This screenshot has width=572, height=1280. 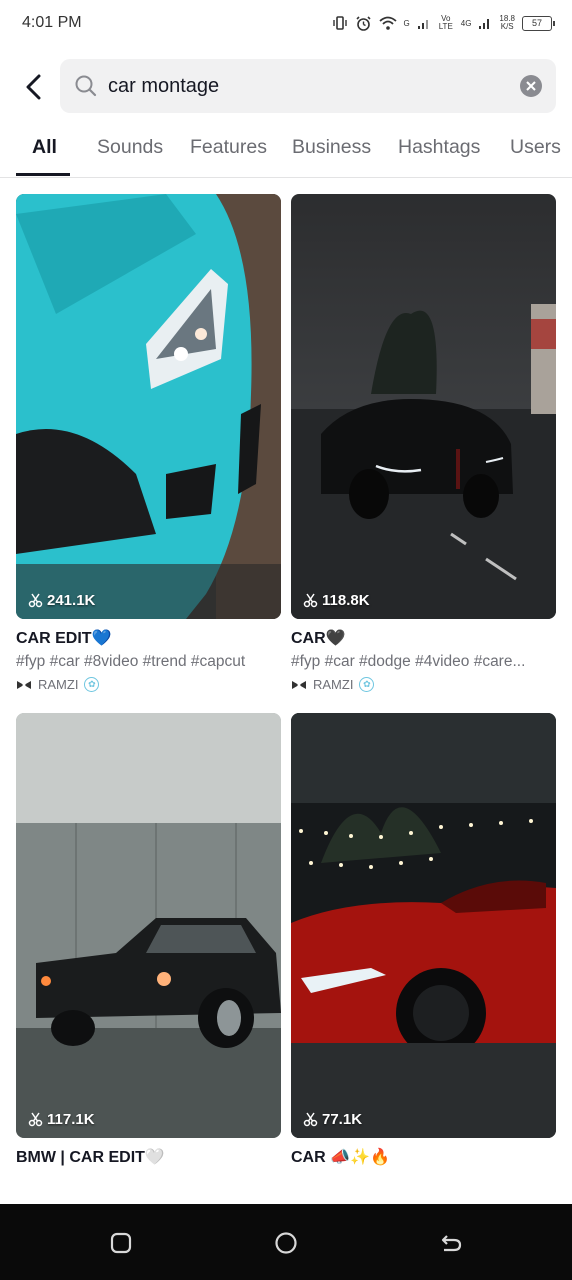 I want to click on wifi-icon, so click(x=387, y=23).